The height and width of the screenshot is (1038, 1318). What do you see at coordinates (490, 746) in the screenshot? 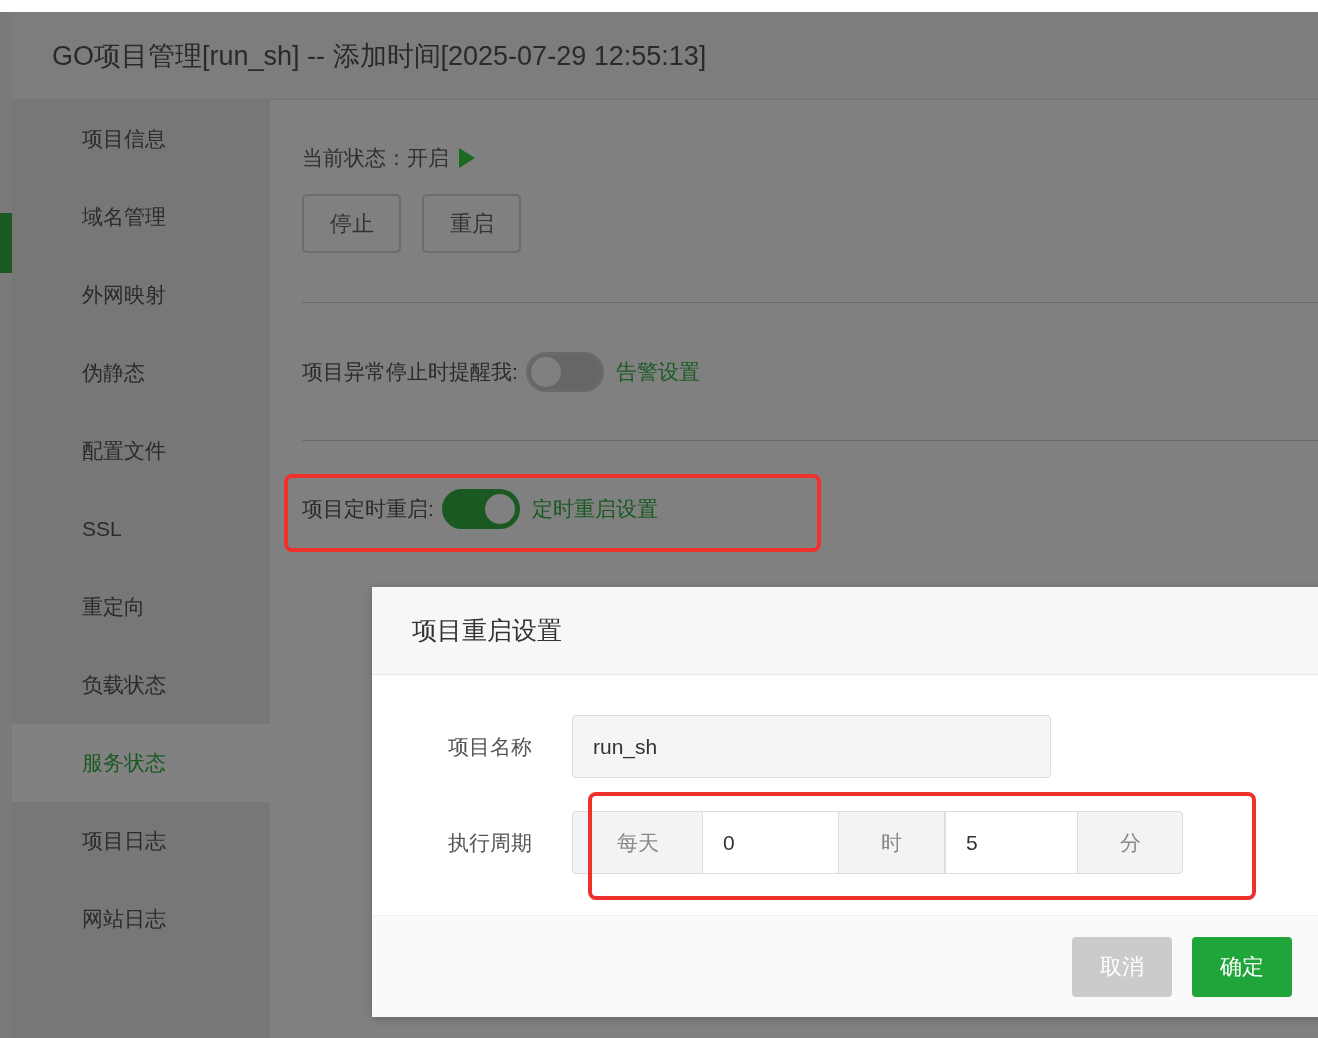
I see `field-label: 项目名称` at bounding box center [490, 746].